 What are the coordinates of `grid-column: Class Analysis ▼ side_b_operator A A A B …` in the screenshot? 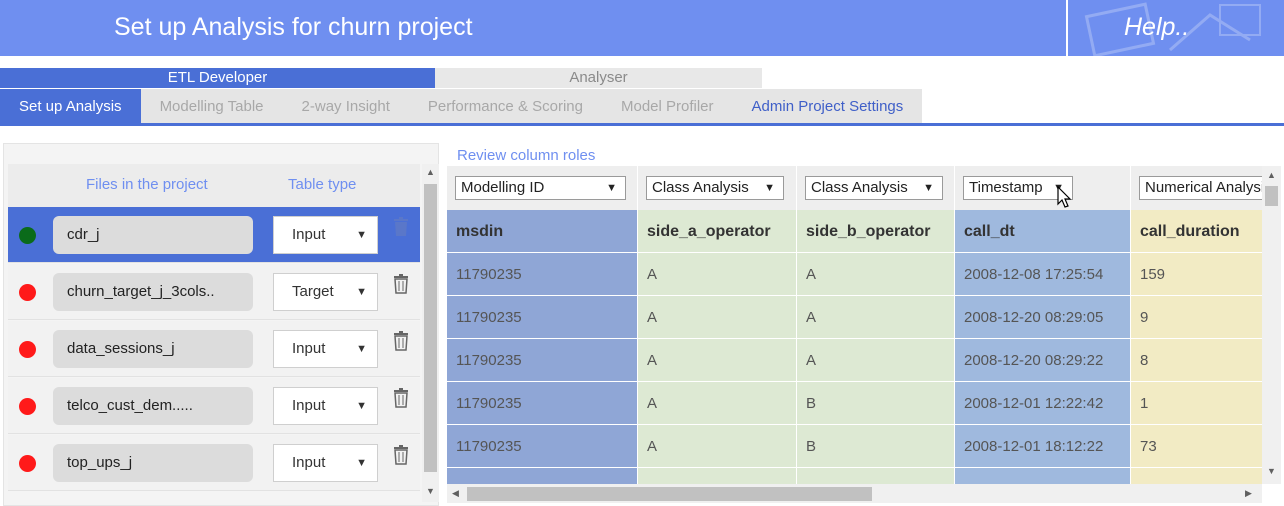 It's located at (876, 325).